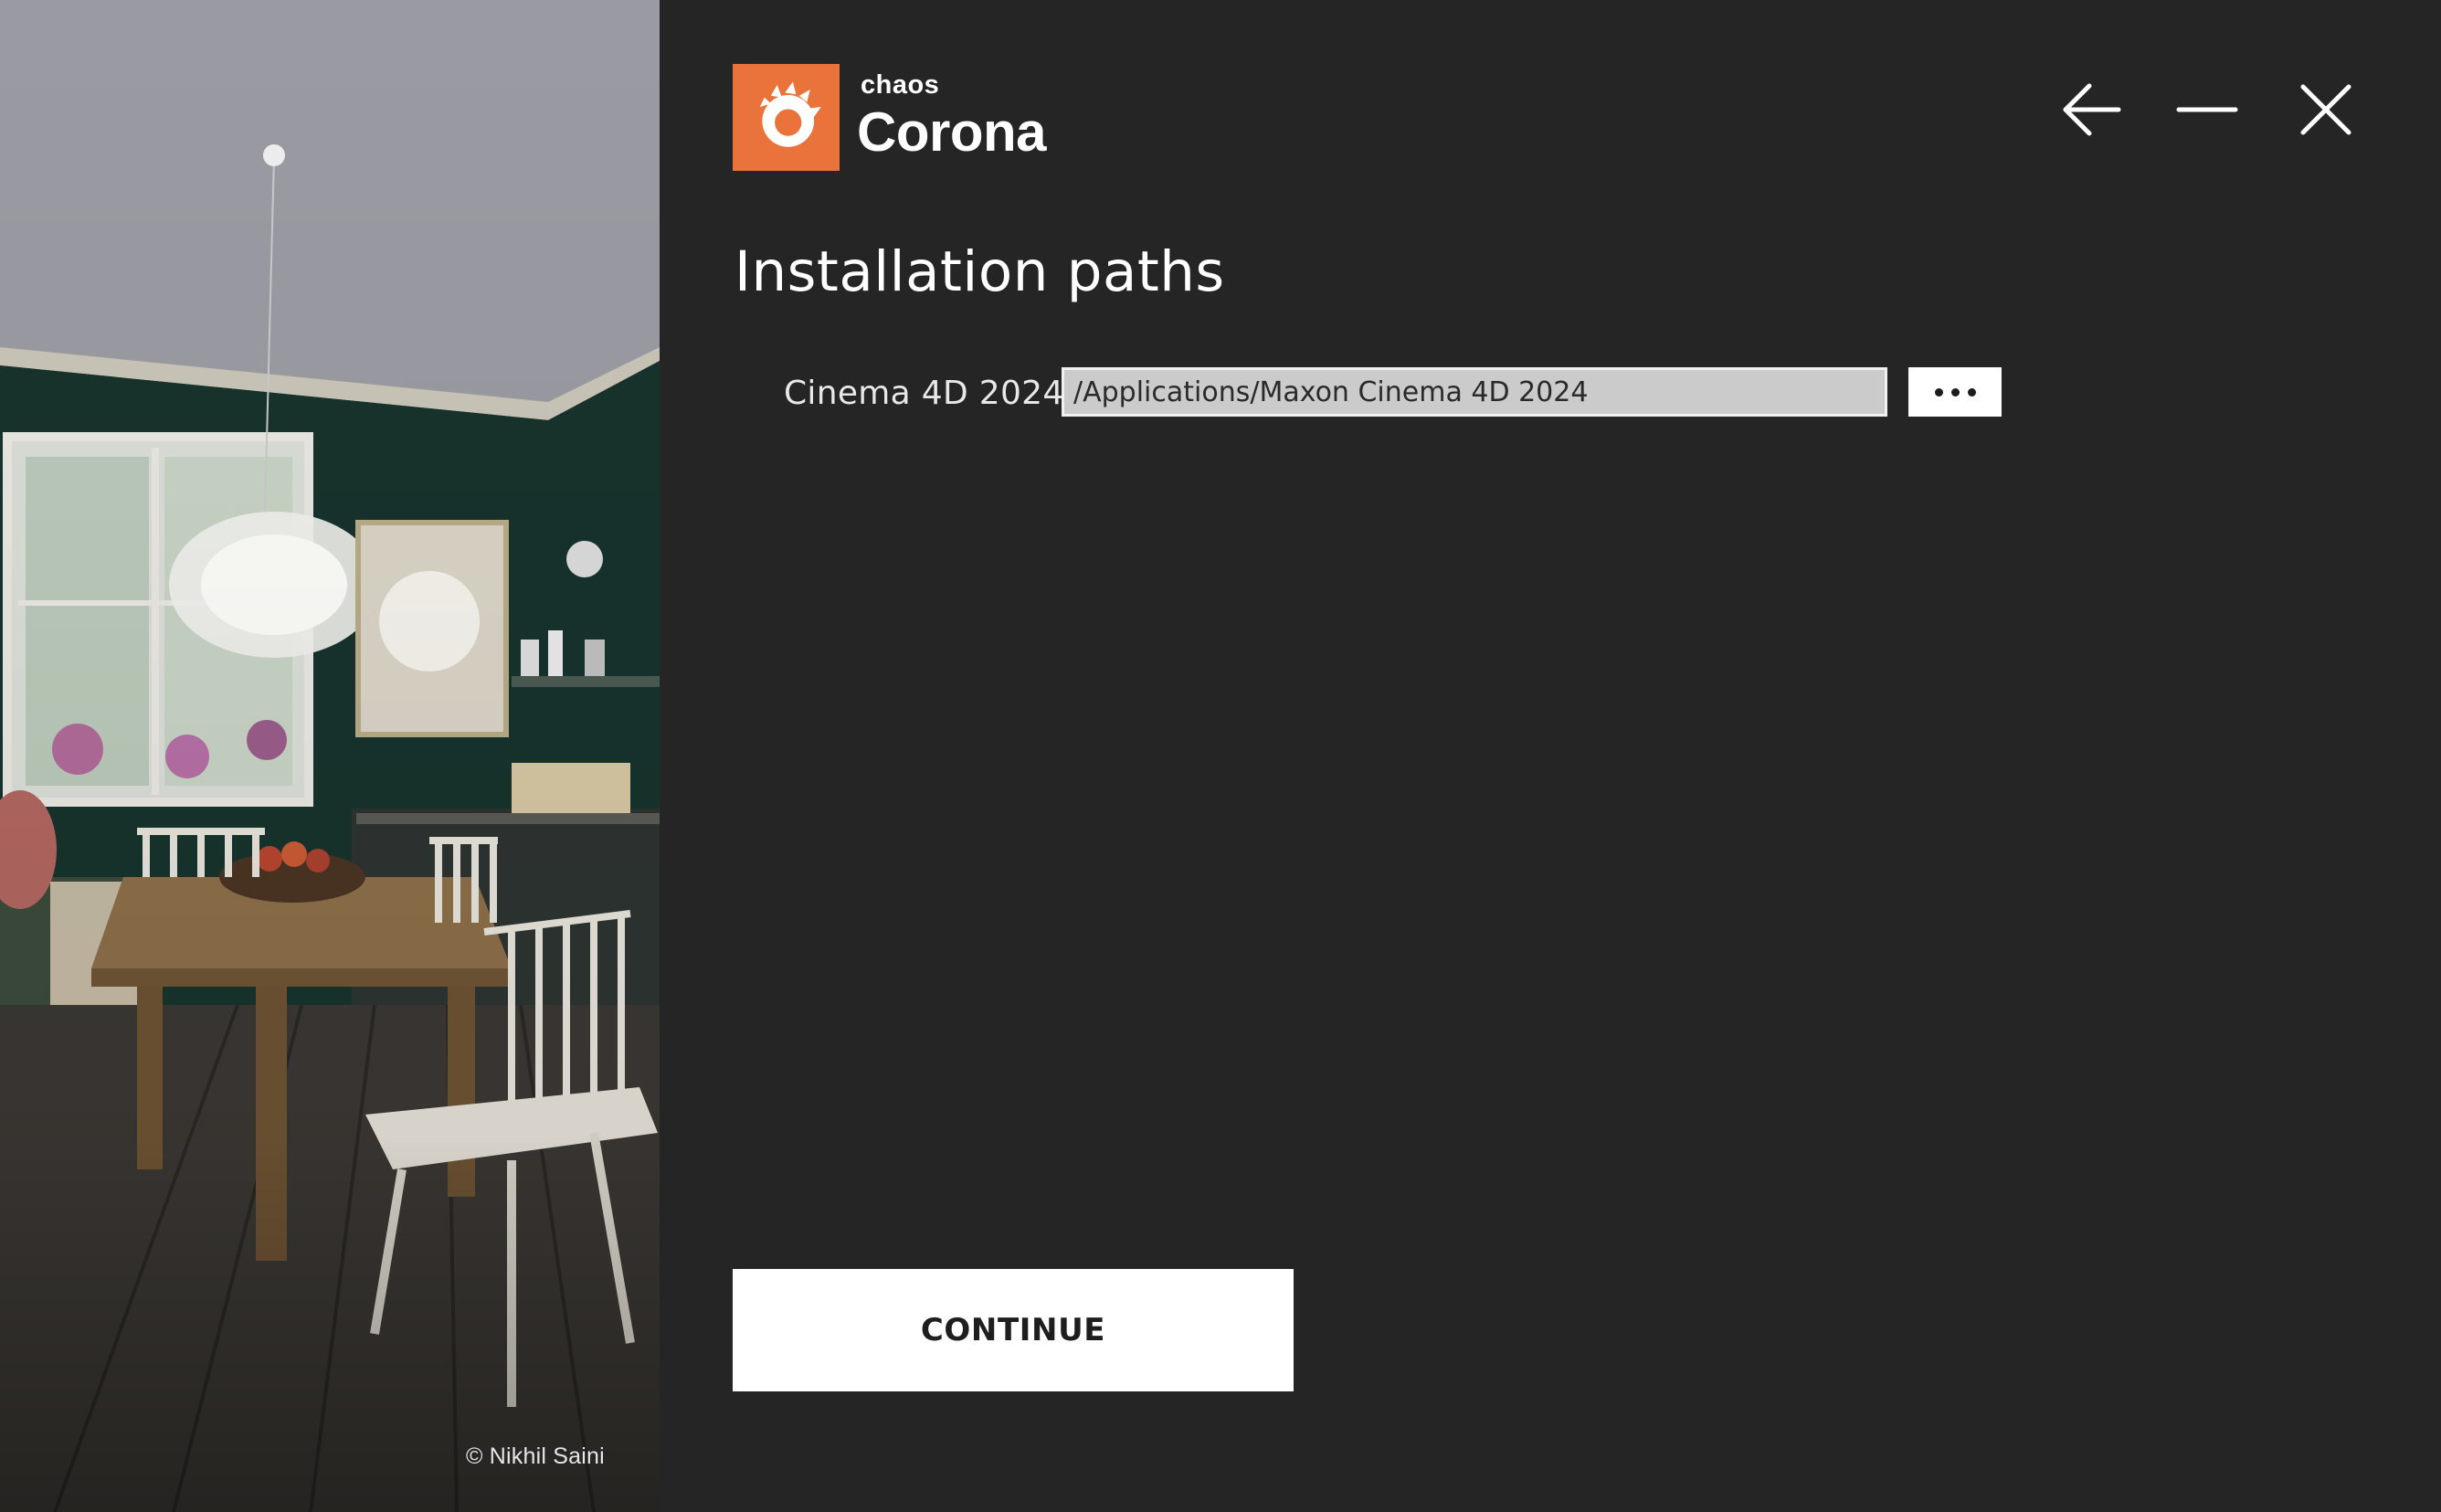  I want to click on arrow-left-icon, so click(2092, 109).